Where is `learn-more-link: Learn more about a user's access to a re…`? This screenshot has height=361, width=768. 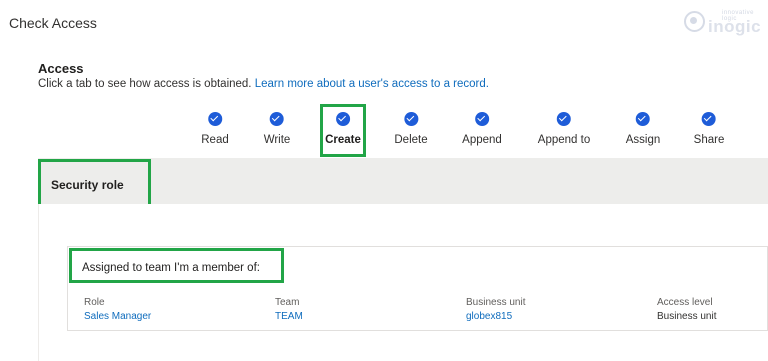 learn-more-link: Learn more about a user's access to a re… is located at coordinates (372, 84).